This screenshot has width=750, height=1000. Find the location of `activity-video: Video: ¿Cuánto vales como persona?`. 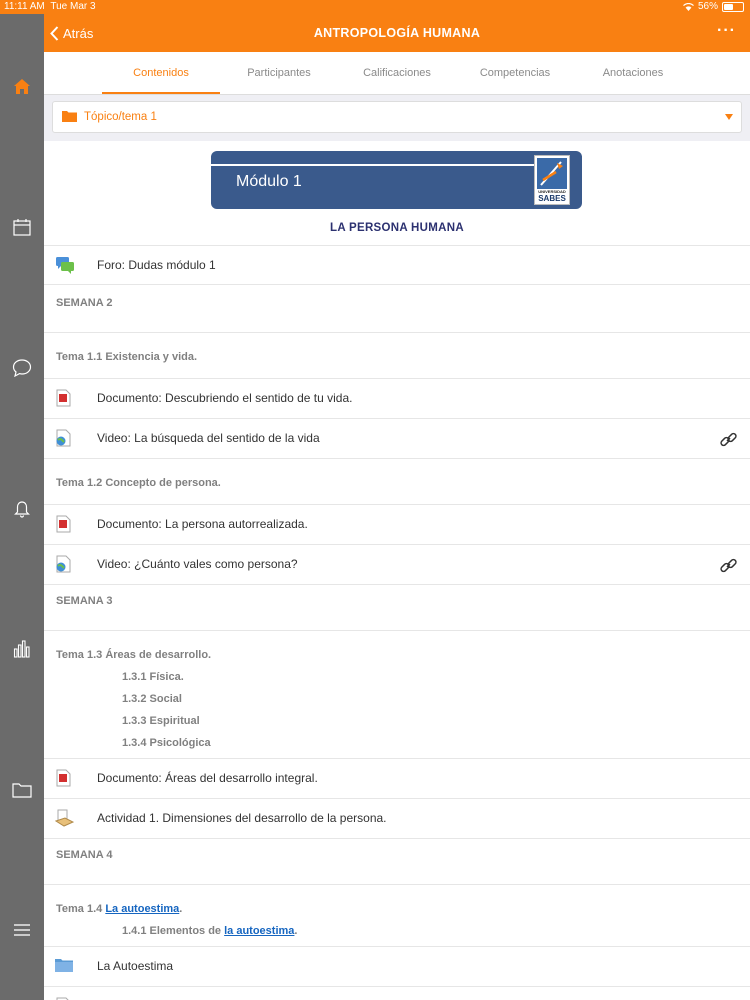

activity-video: Video: ¿Cuánto vales como persona? is located at coordinates (397, 564).